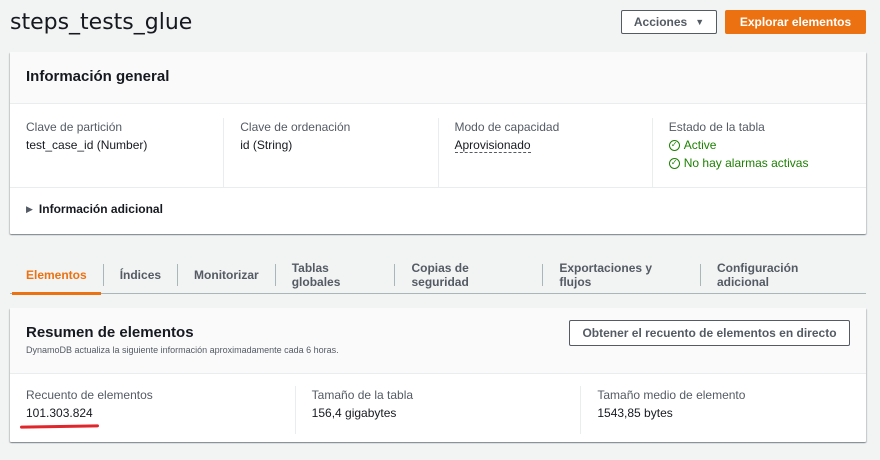 Image resolution: width=880 pixels, height=460 pixels. Describe the element at coordinates (226, 274) in the screenshot. I see `tab-monitorizar: Monitorizar` at that location.